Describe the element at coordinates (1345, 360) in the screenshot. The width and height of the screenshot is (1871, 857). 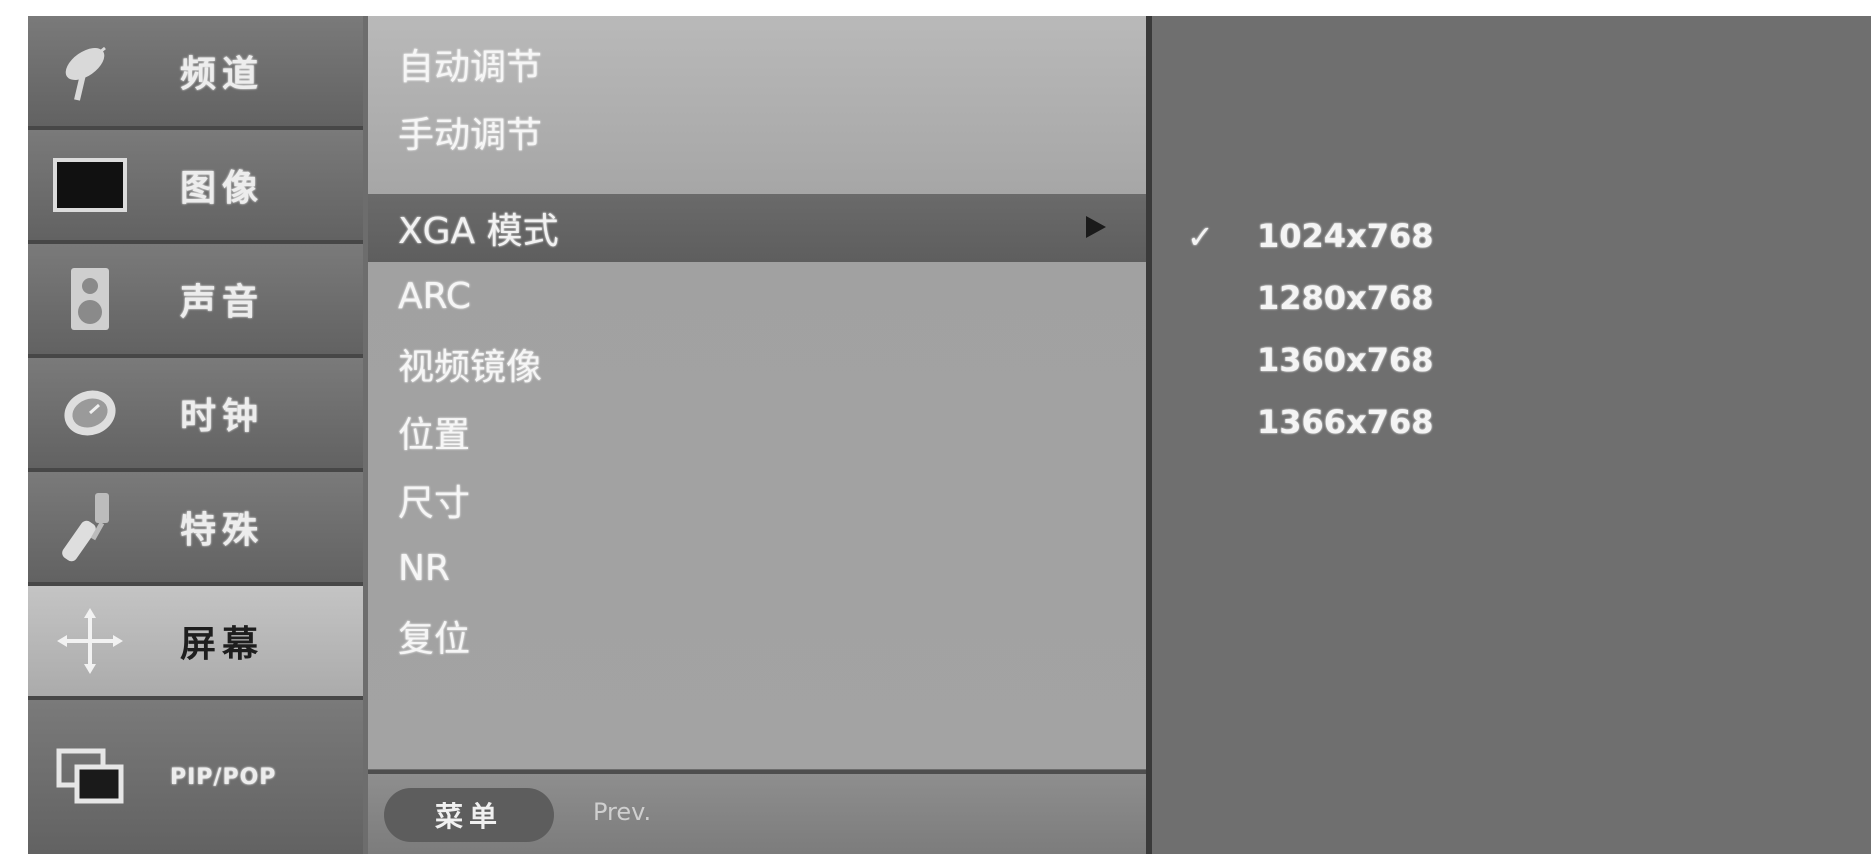
I see `resolution-label: 1360x768` at that location.